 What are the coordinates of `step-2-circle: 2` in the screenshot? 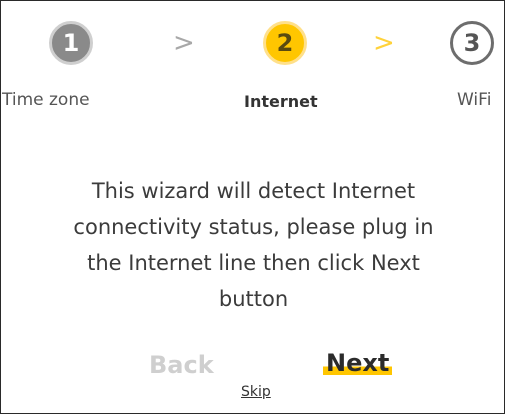 It's located at (285, 43).